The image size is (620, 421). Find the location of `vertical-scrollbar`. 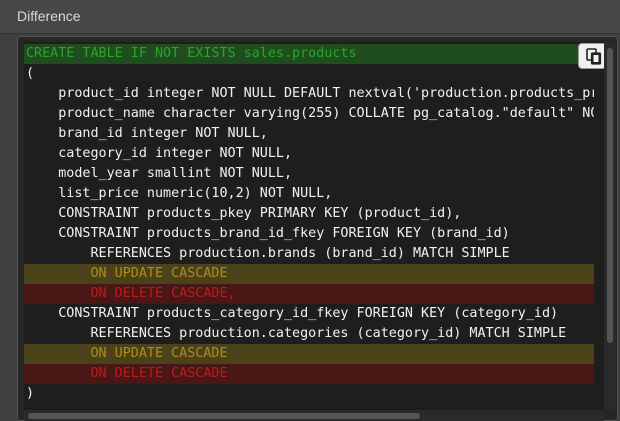

vertical-scrollbar is located at coordinates (610, 226).